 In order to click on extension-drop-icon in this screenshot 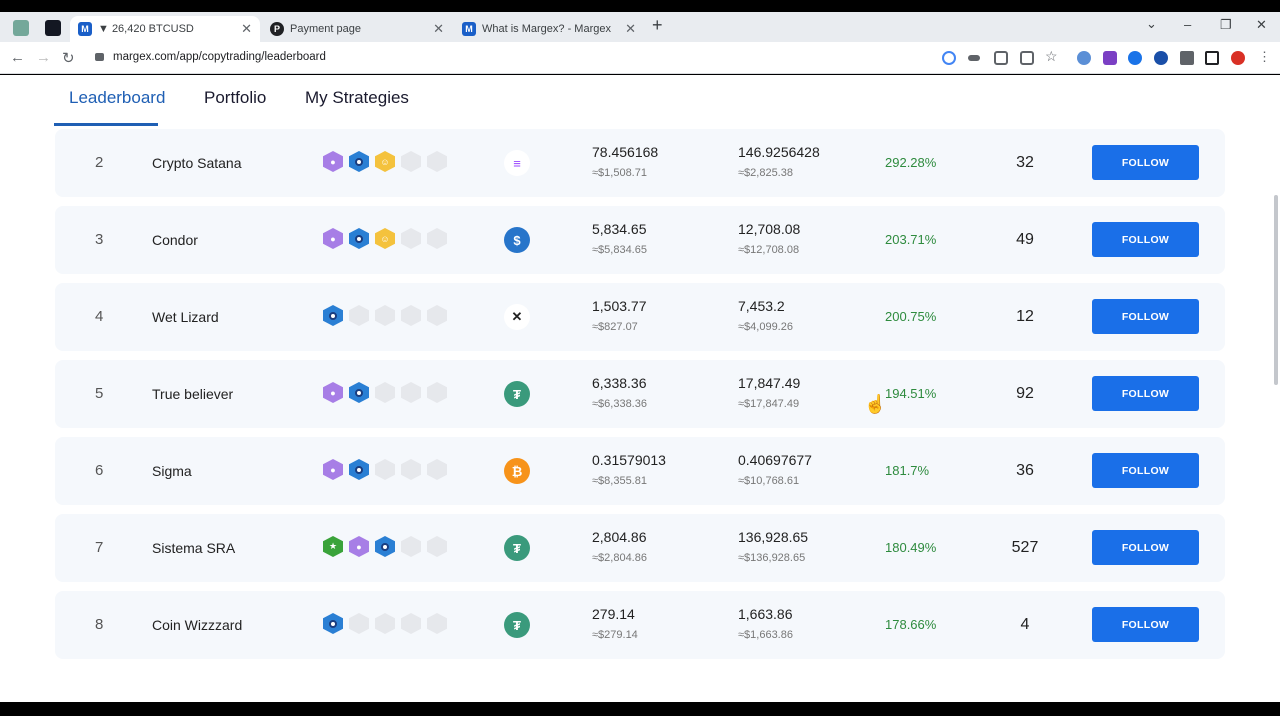, I will do `click(1084, 58)`.